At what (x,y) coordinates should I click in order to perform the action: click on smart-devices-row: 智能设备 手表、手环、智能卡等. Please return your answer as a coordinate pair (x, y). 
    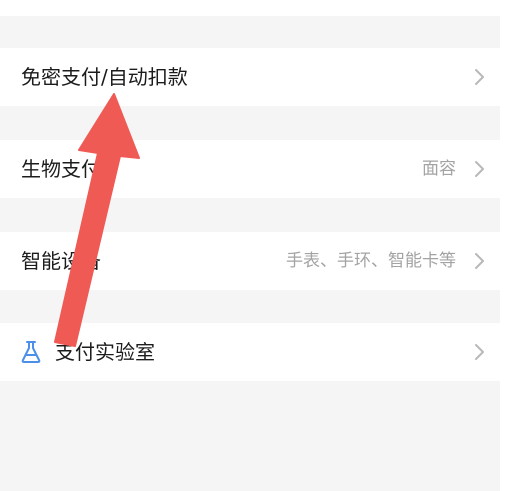
    Looking at the image, I should click on (250, 261).